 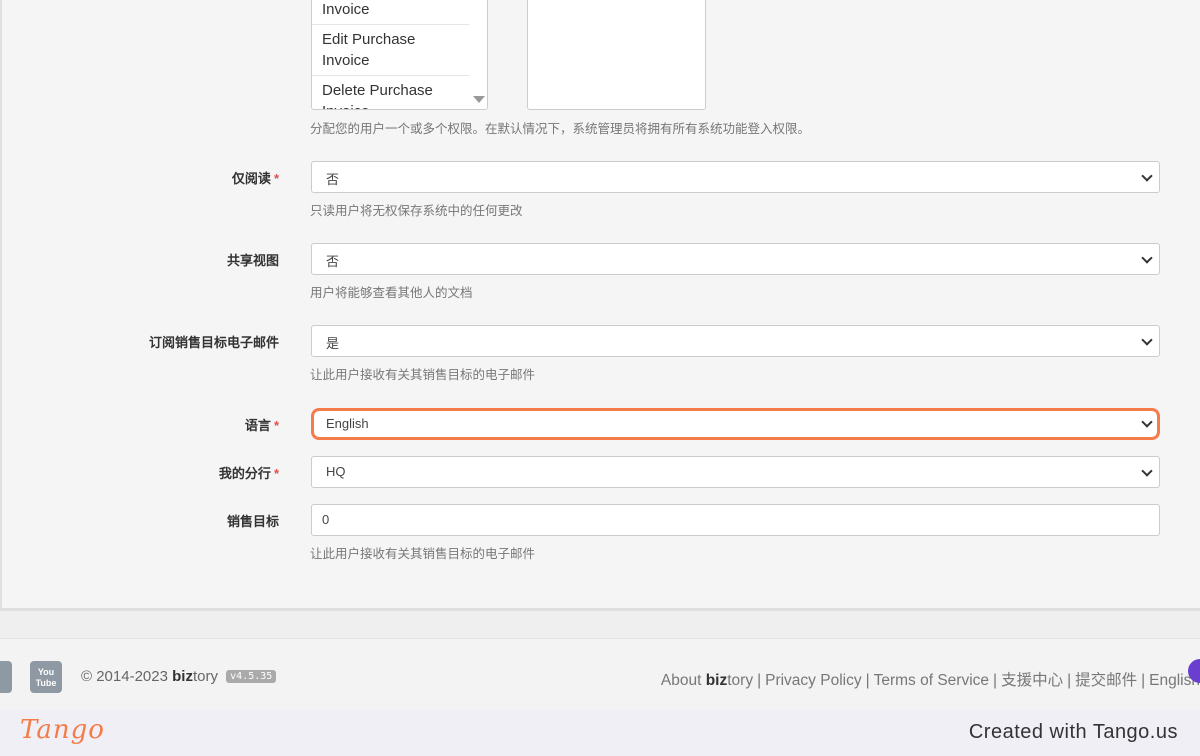 What do you see at coordinates (333, 179) in the screenshot?
I see `readonly-select-value: 否` at bounding box center [333, 179].